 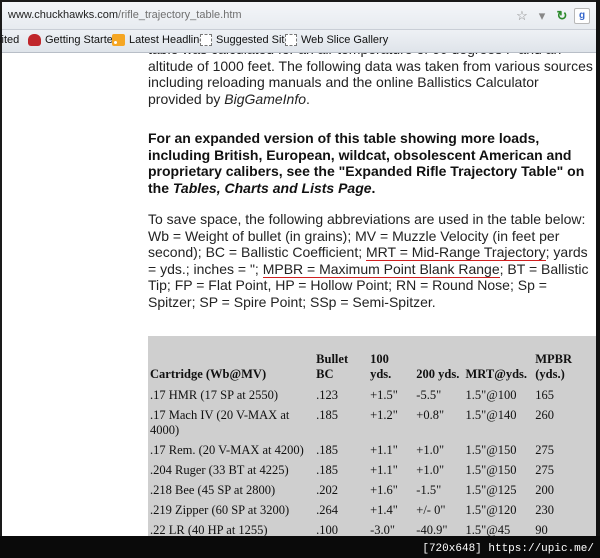 I want to click on table-cell: 230, so click(x=544, y=510).